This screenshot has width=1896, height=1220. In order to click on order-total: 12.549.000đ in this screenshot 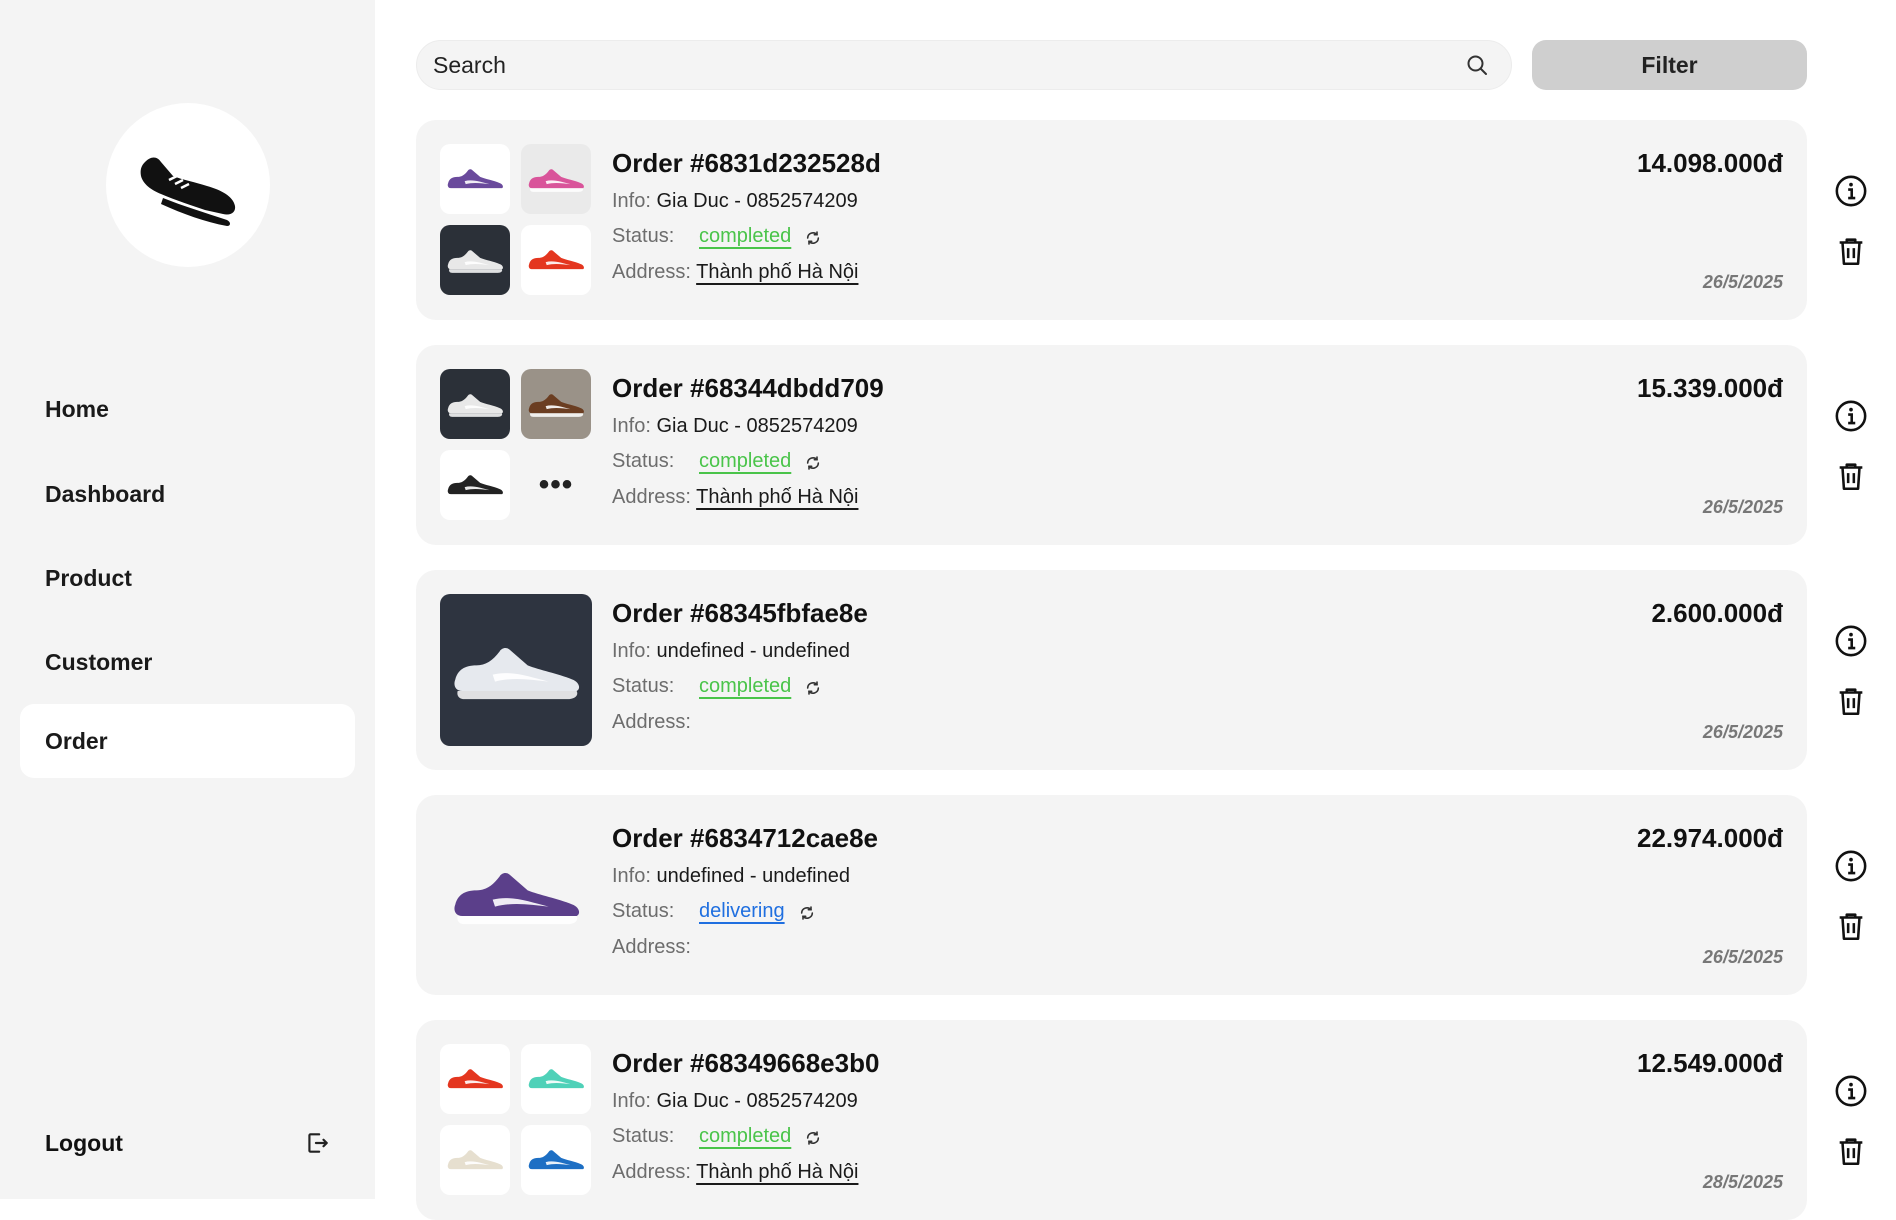, I will do `click(1709, 1063)`.